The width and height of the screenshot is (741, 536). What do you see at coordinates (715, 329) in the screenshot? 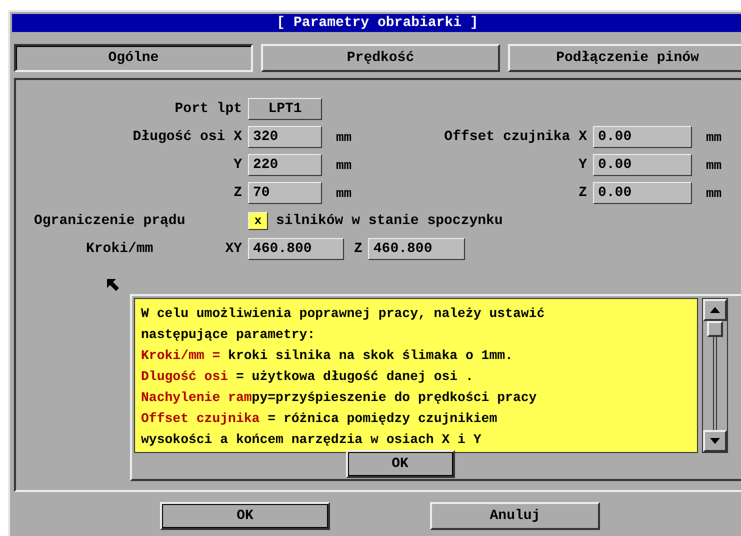
I see `scroll-thumb` at bounding box center [715, 329].